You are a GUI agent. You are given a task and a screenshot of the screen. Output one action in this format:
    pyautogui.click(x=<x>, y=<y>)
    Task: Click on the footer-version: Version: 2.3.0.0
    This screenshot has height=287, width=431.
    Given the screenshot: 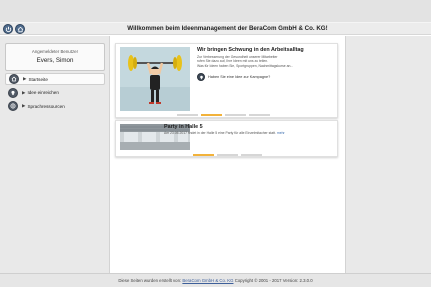 What is the action you would take?
    pyautogui.click(x=297, y=280)
    